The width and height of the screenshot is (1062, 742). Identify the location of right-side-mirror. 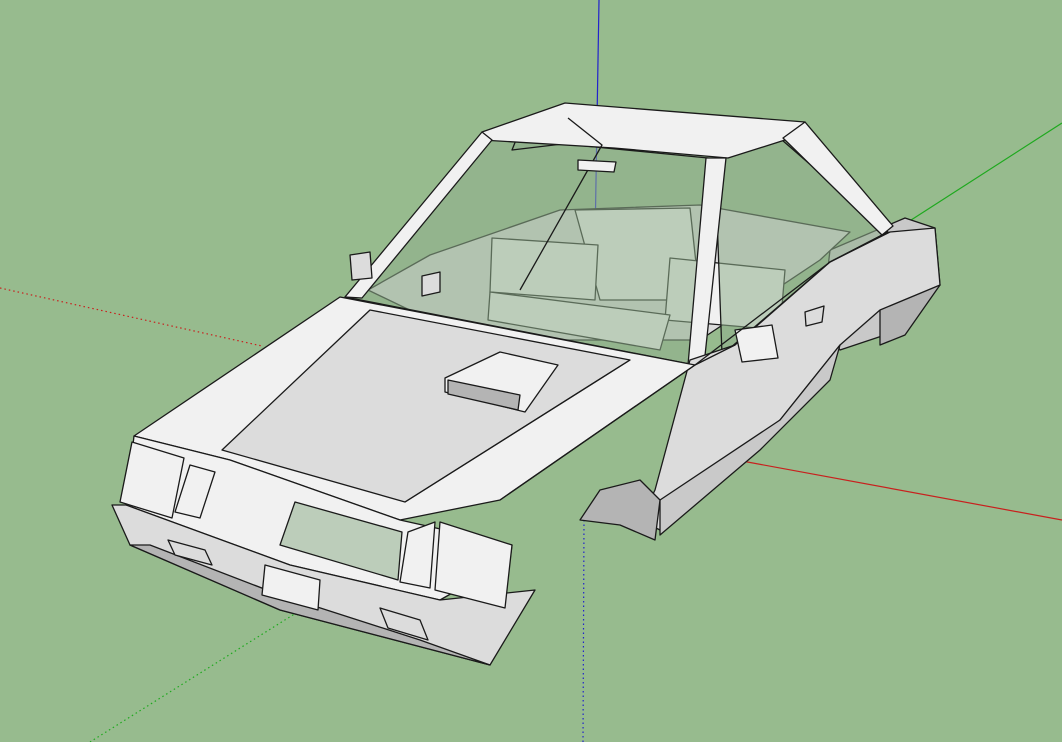
(756, 343).